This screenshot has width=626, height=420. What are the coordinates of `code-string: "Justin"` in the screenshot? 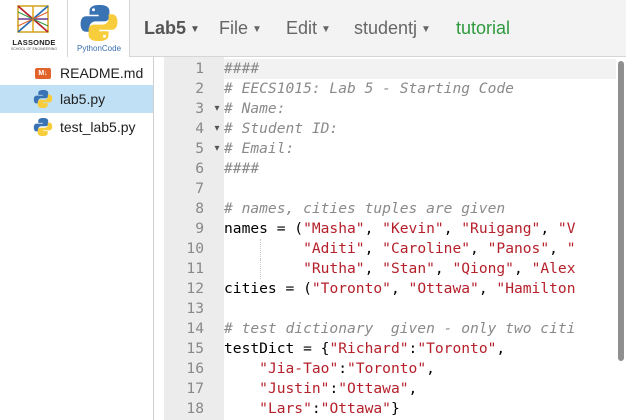 It's located at (294, 388).